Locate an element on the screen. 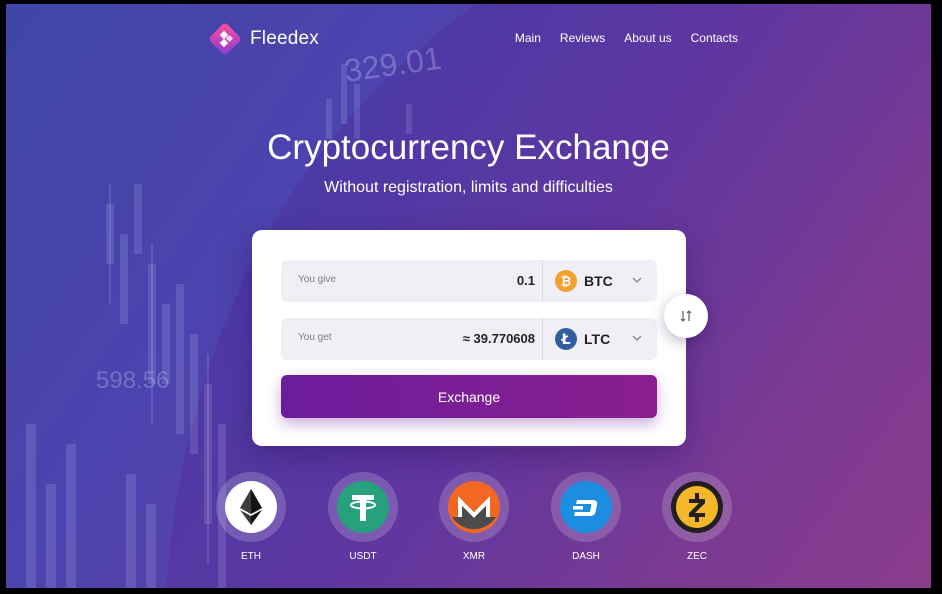  give-label: You give is located at coordinates (317, 279).